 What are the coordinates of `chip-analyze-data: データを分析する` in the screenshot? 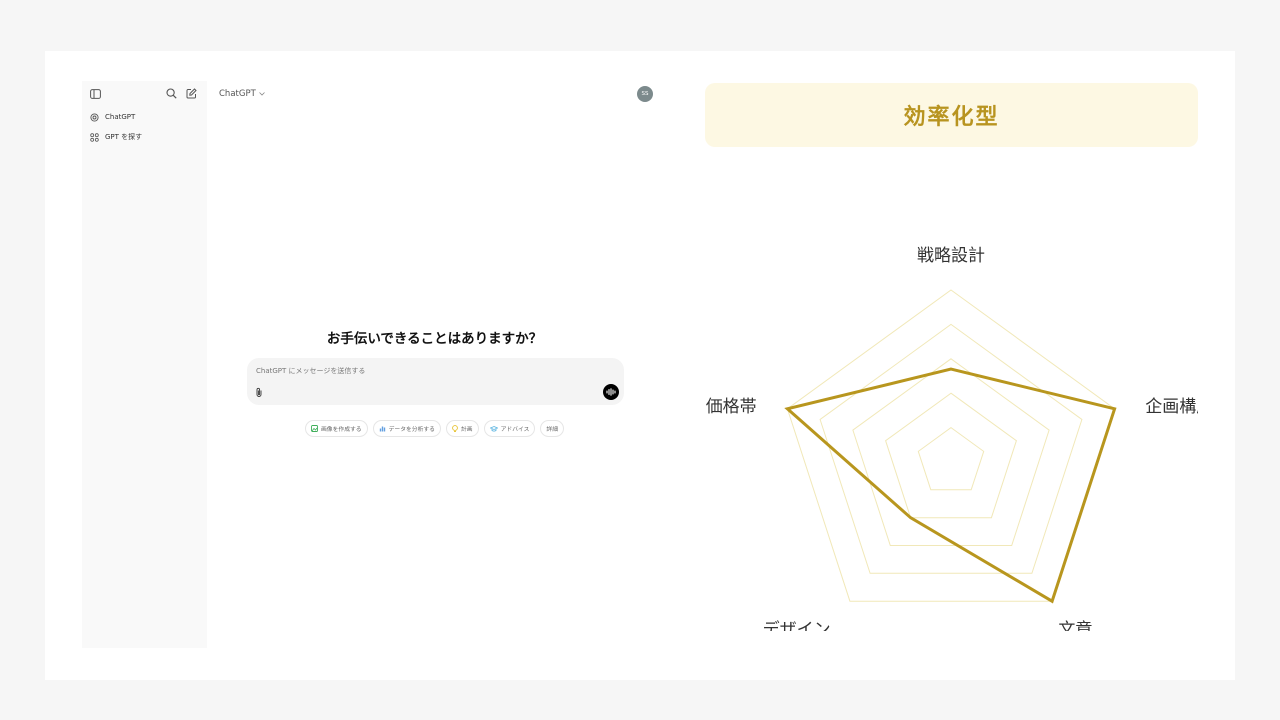 It's located at (406, 428).